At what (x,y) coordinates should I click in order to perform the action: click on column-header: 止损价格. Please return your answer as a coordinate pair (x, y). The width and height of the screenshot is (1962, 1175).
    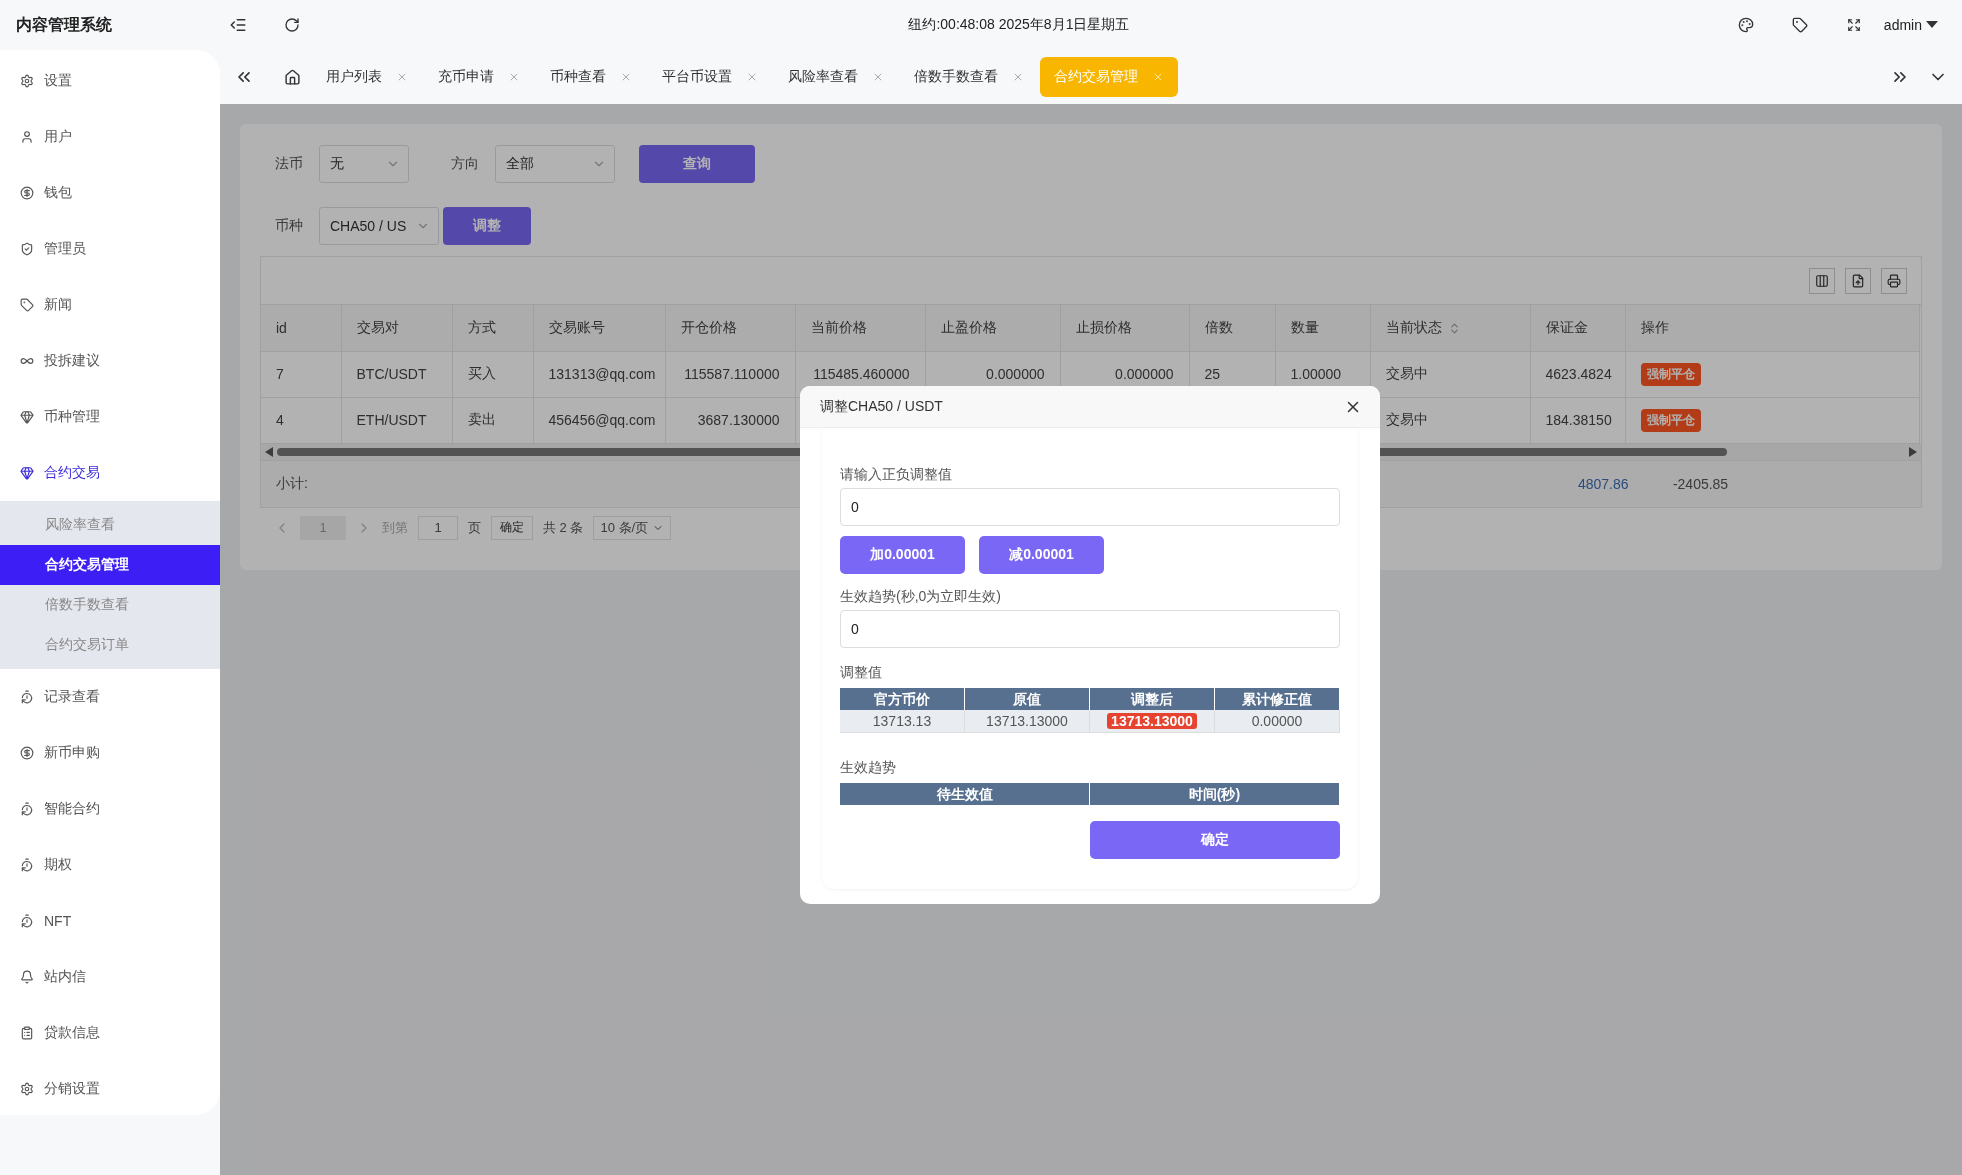
    Looking at the image, I should click on (1124, 328).